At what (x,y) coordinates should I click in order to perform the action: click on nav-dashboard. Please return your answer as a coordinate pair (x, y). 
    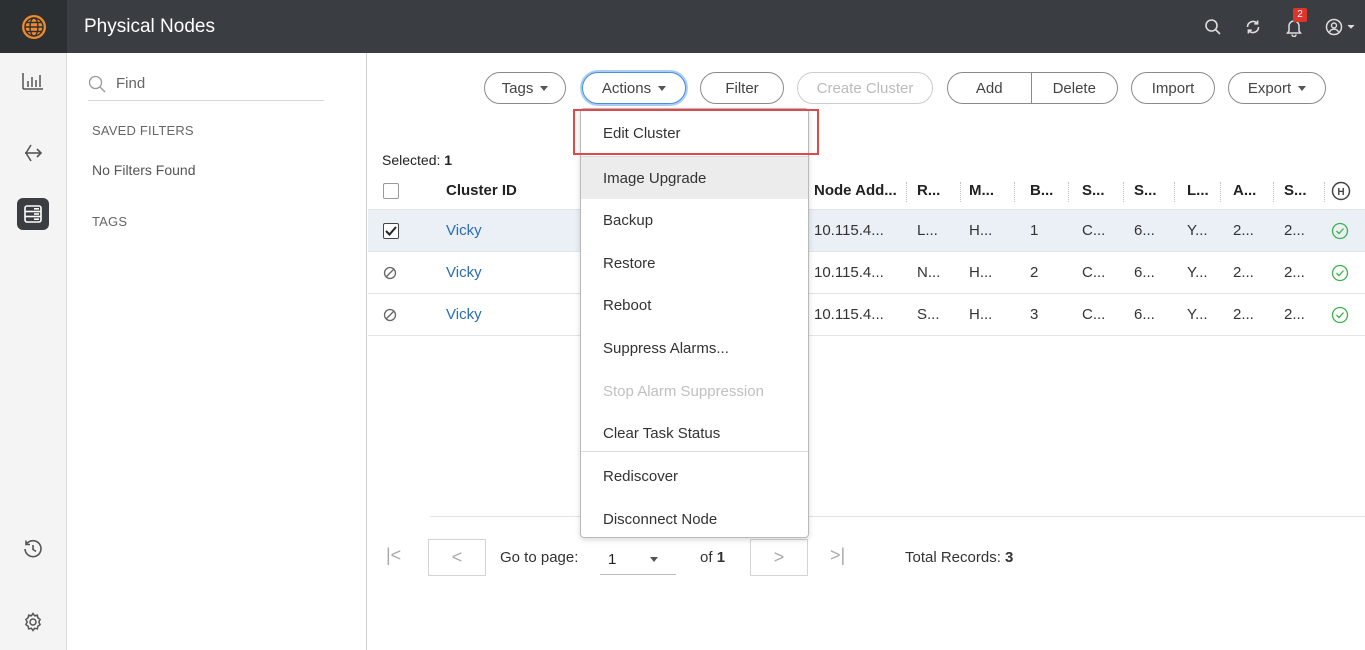
    Looking at the image, I should click on (33, 81).